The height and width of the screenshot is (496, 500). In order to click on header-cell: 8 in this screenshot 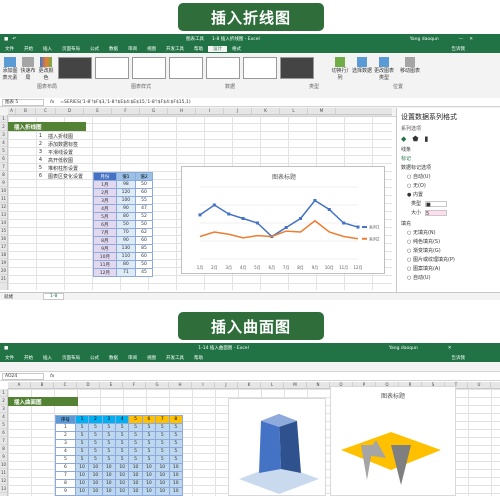, I will do `click(175, 419)`.